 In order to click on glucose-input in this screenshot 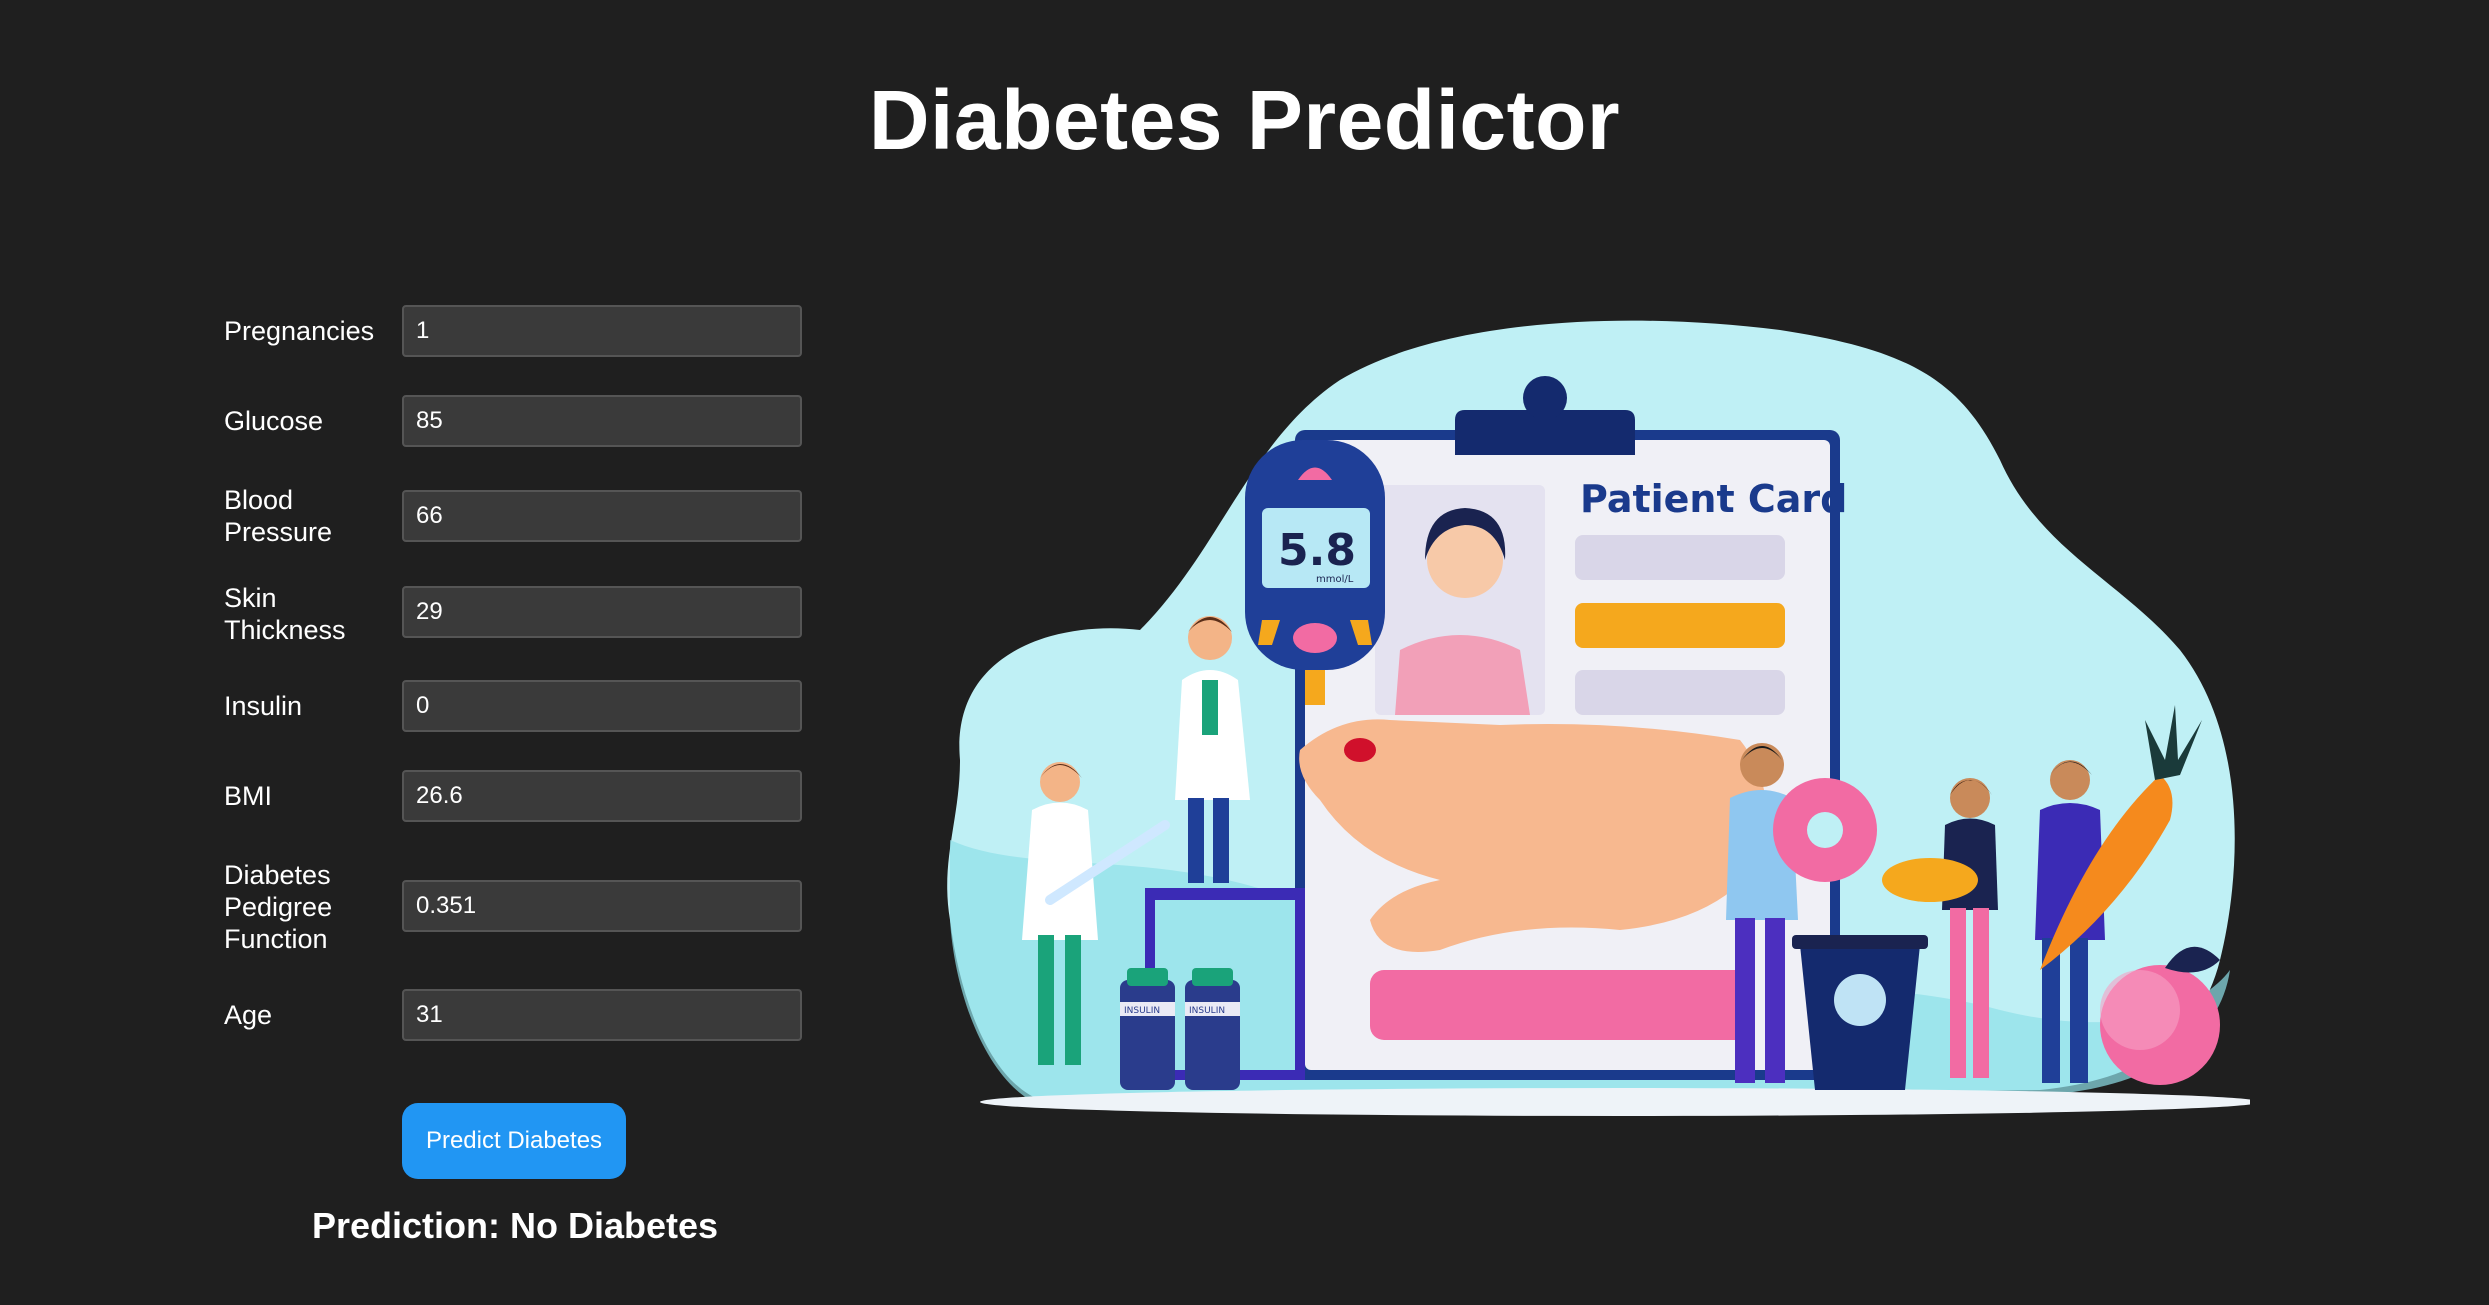, I will do `click(602, 421)`.